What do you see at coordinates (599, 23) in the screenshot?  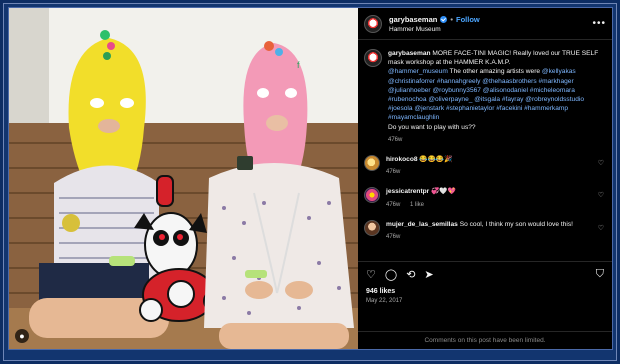 I see `more-options-icon: •••` at bounding box center [599, 23].